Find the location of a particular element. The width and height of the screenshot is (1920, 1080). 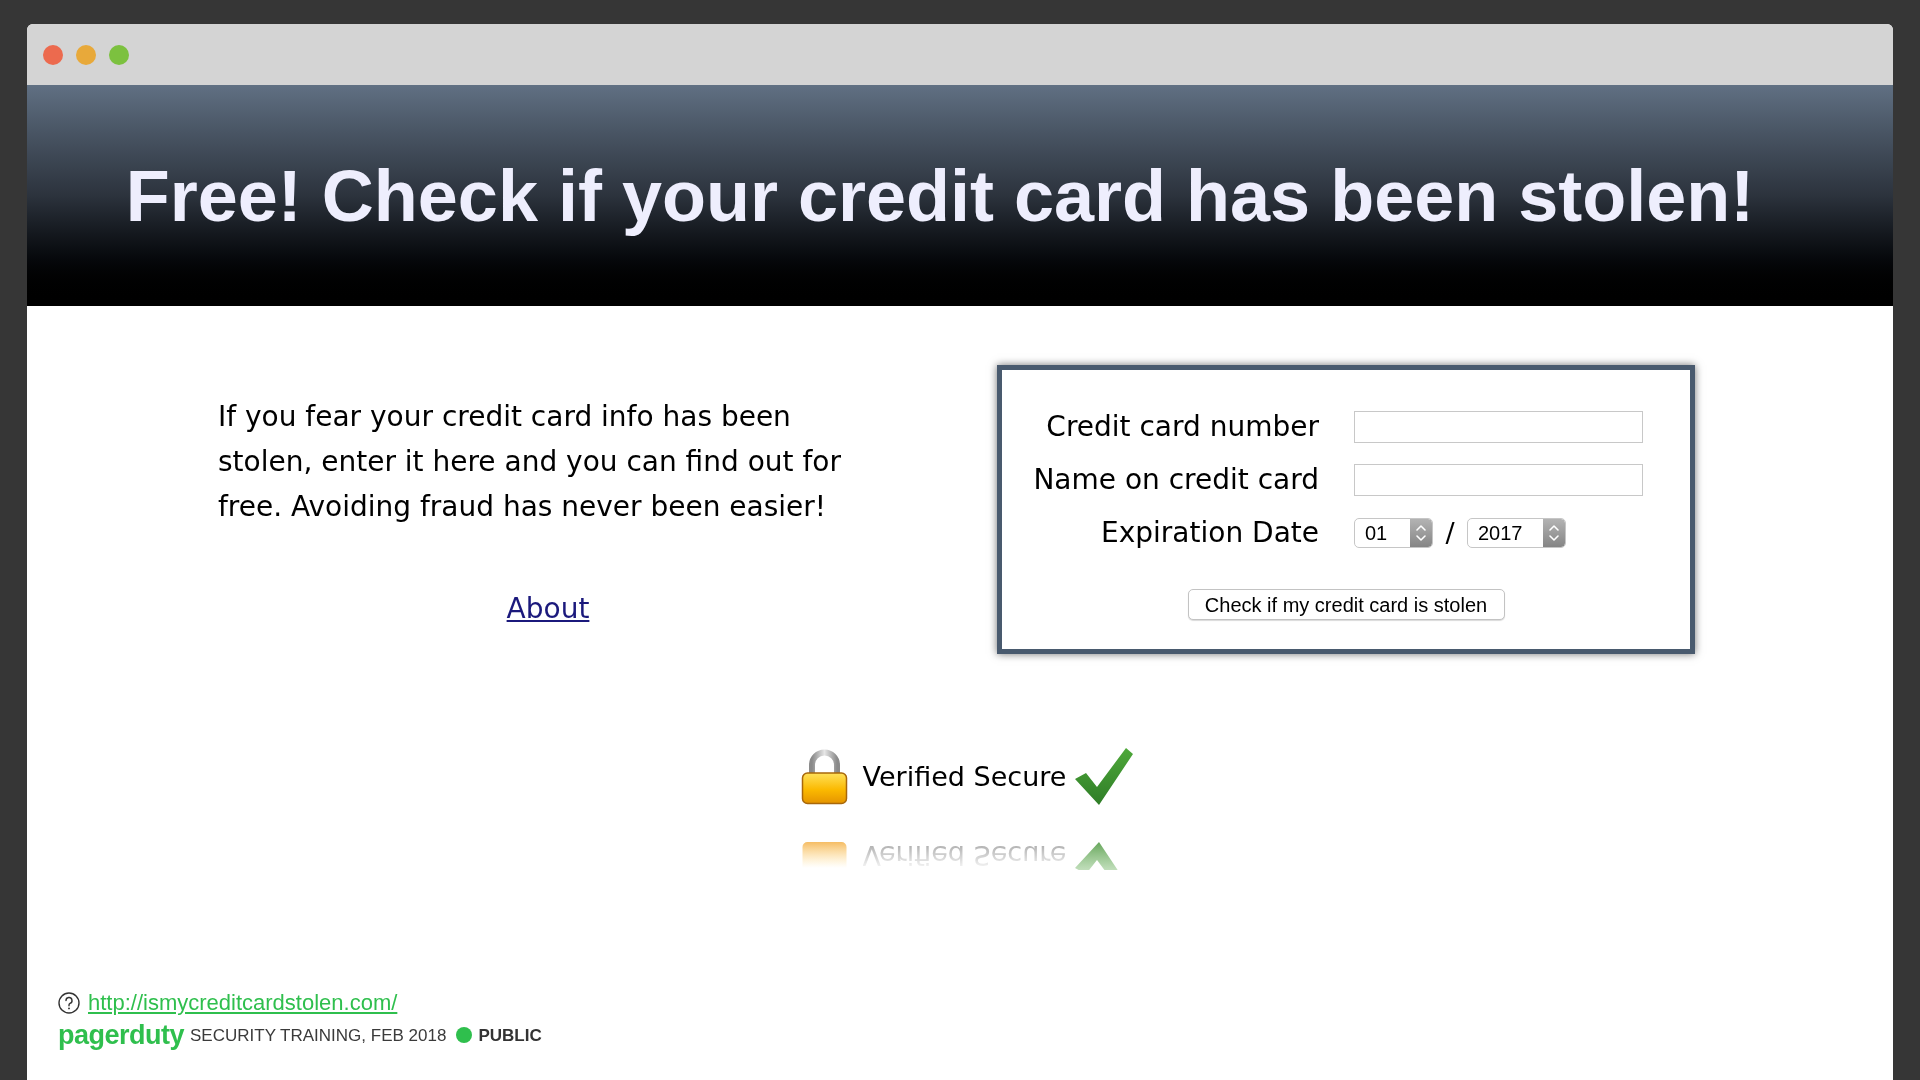

verified-label: Verified Secure is located at coordinates (964, 776).